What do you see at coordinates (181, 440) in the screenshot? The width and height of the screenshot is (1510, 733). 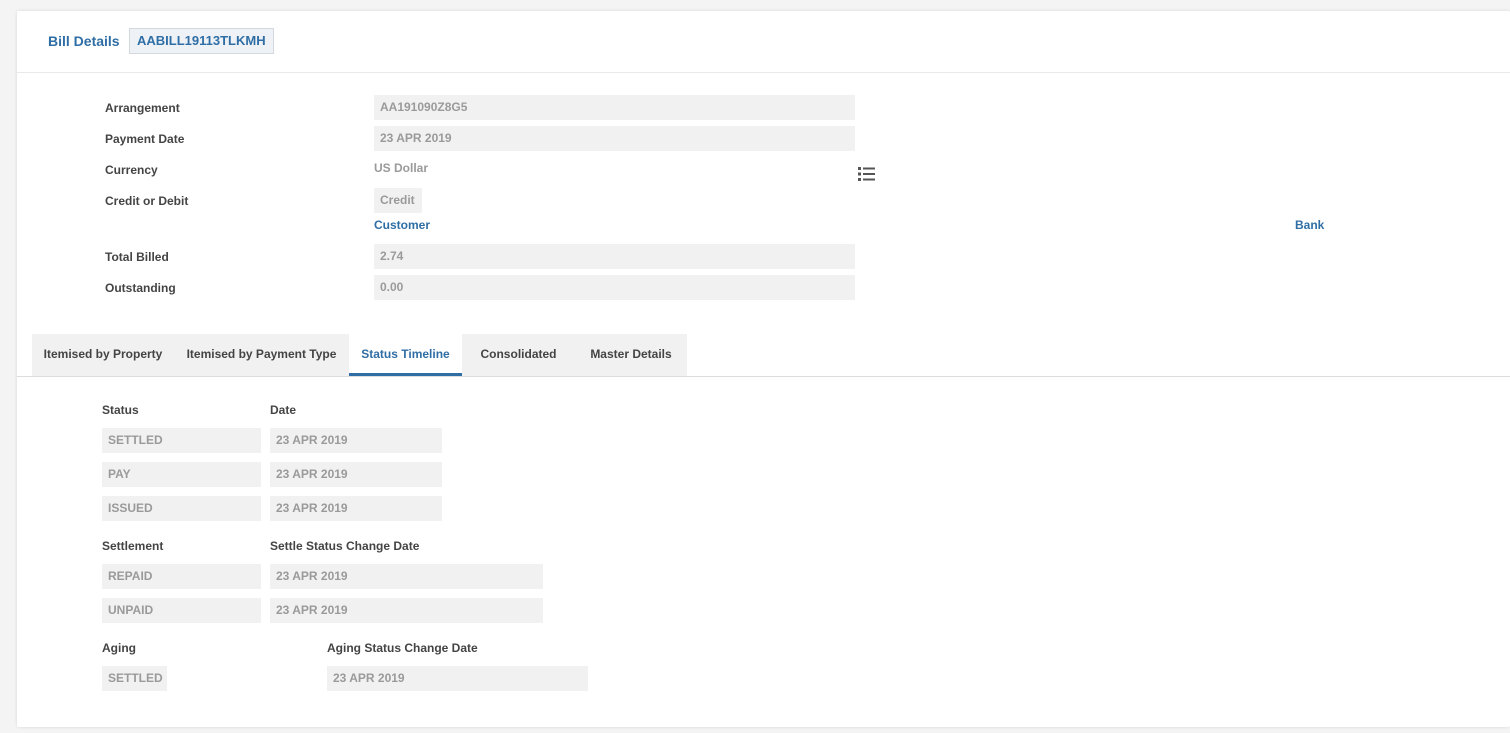 I see `status-cell: SETTLED` at bounding box center [181, 440].